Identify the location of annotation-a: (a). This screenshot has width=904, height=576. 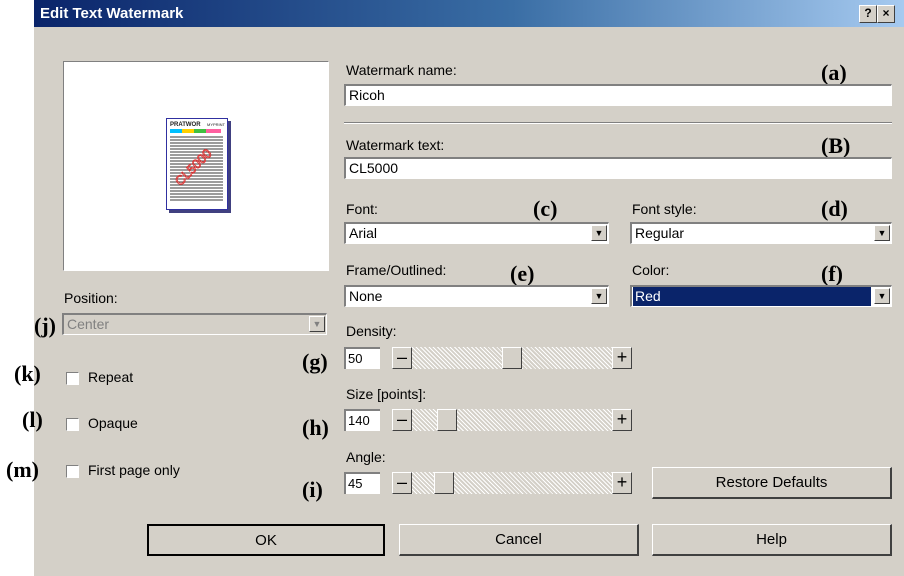
(834, 72).